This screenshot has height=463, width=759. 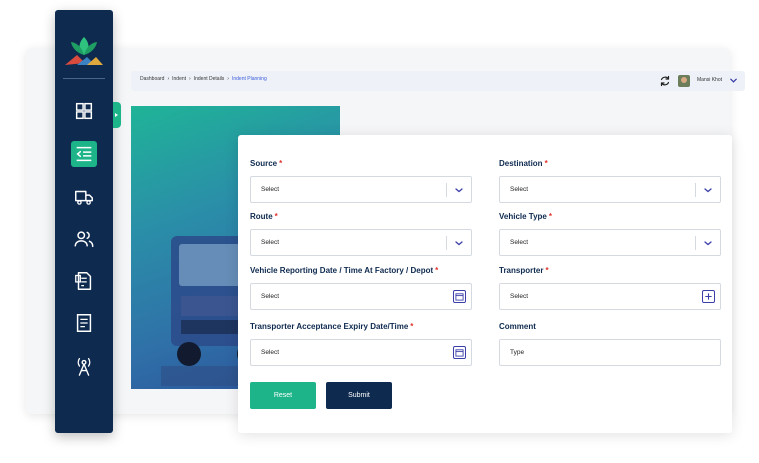 What do you see at coordinates (610, 296) in the screenshot?
I see `transporter-select: Select` at bounding box center [610, 296].